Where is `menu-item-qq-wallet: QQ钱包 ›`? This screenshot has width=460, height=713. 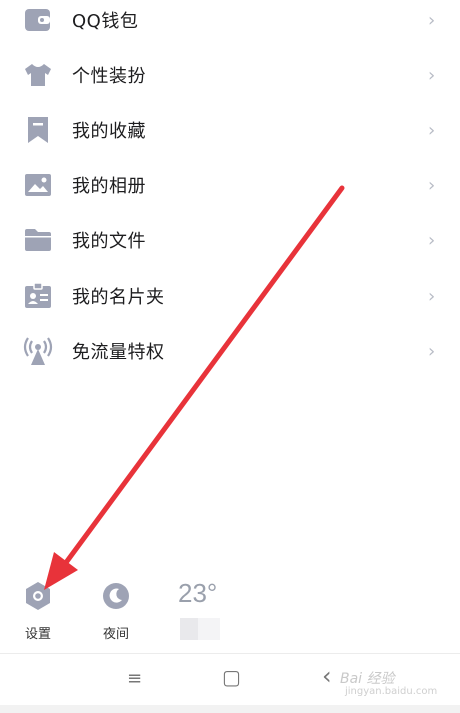 menu-item-qq-wallet: QQ钱包 › is located at coordinates (230, 24).